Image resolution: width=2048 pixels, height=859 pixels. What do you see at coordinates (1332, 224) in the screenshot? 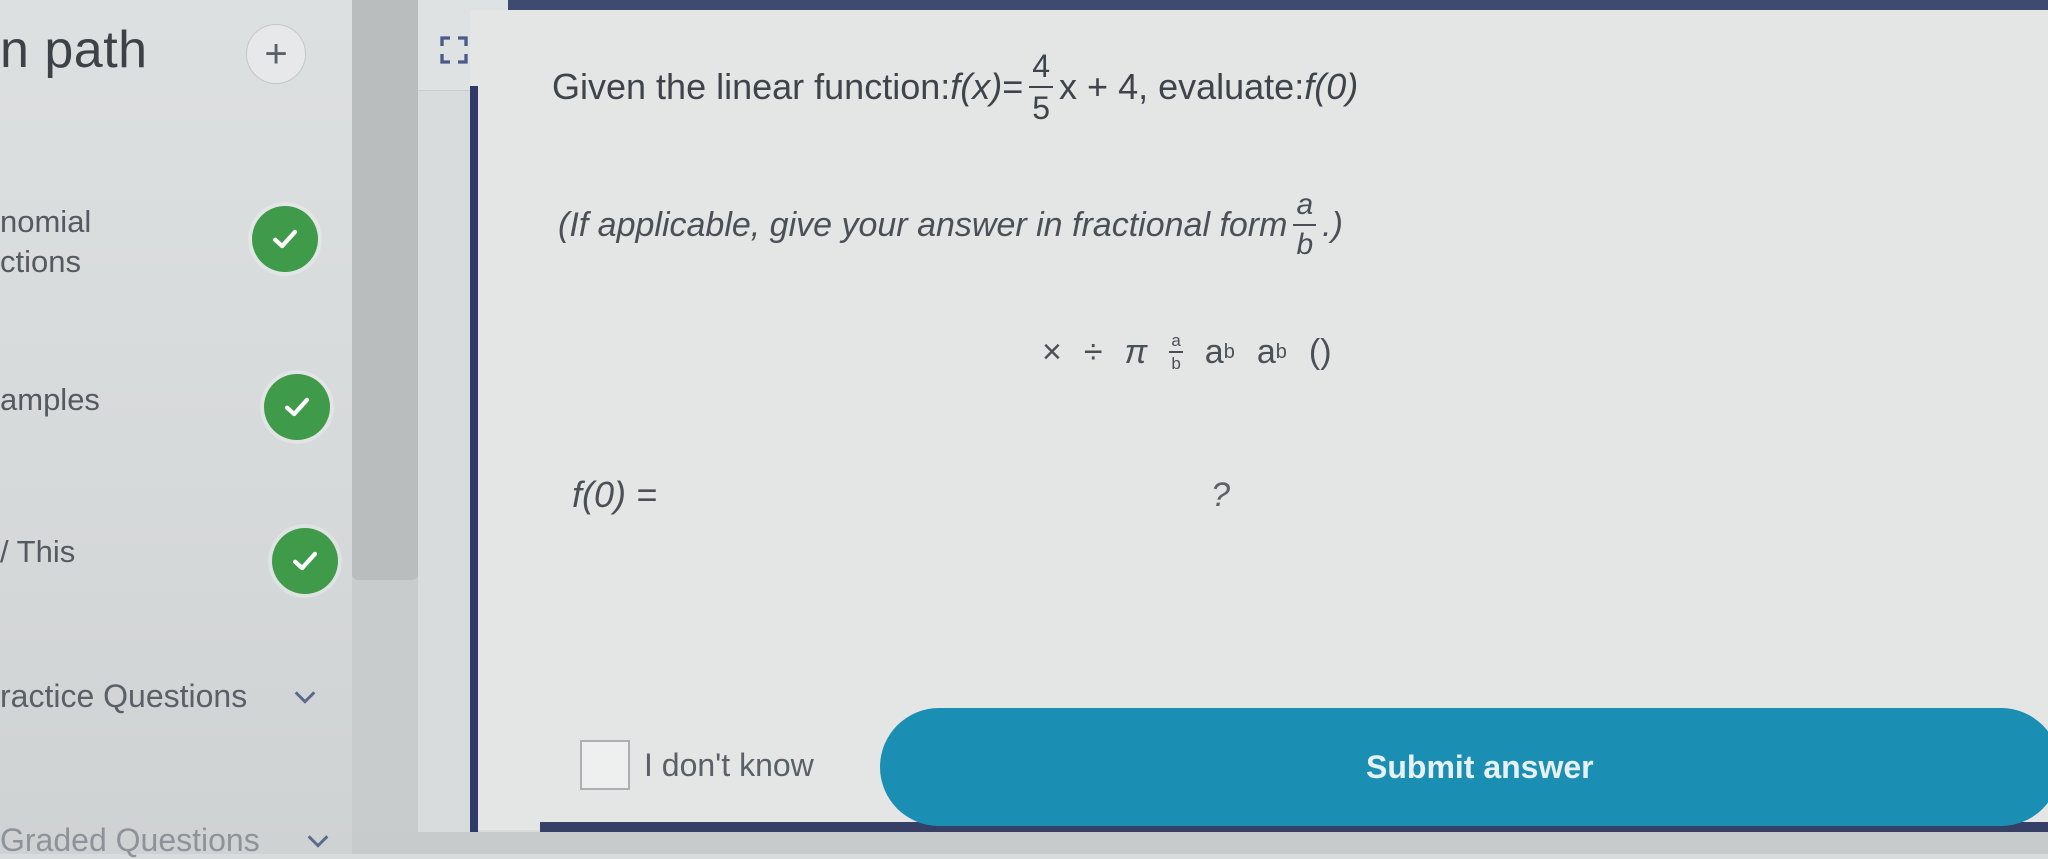
I see `hint-close: .)` at bounding box center [1332, 224].